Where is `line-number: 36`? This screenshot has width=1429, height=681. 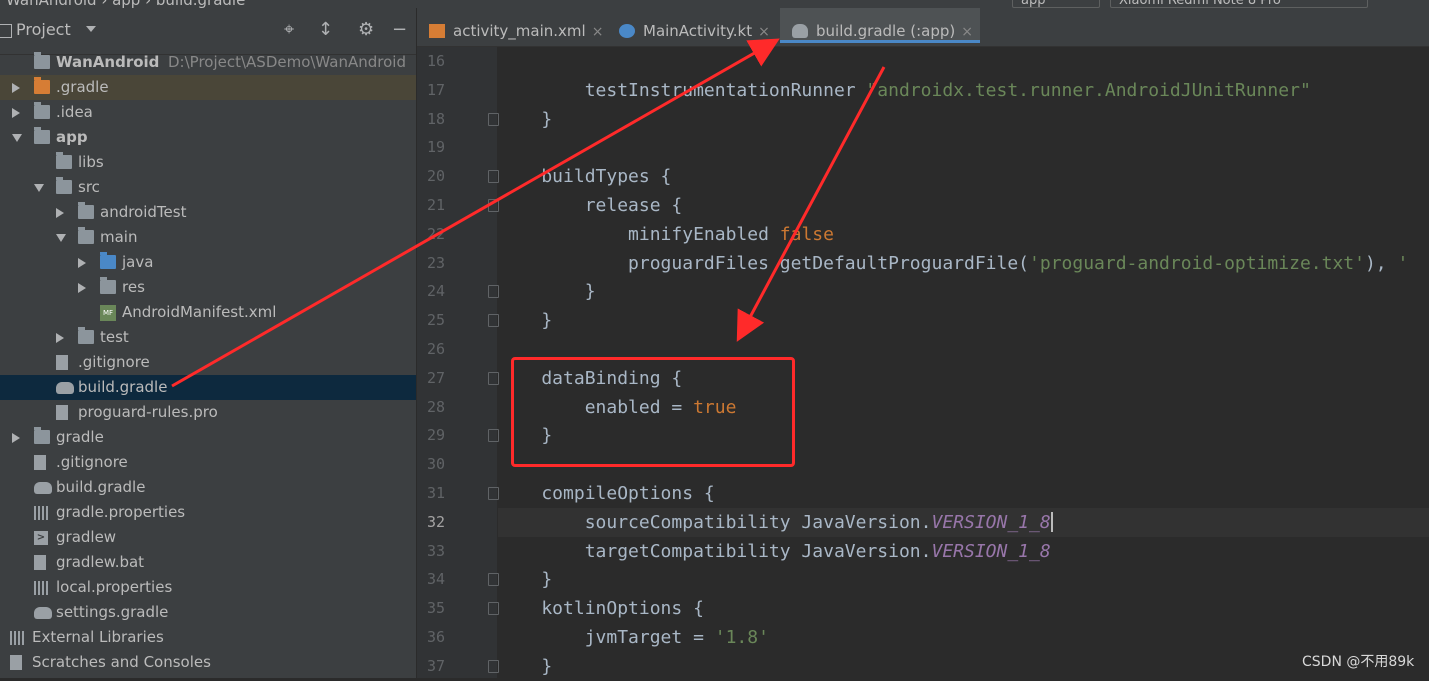
line-number: 36 is located at coordinates (435, 637).